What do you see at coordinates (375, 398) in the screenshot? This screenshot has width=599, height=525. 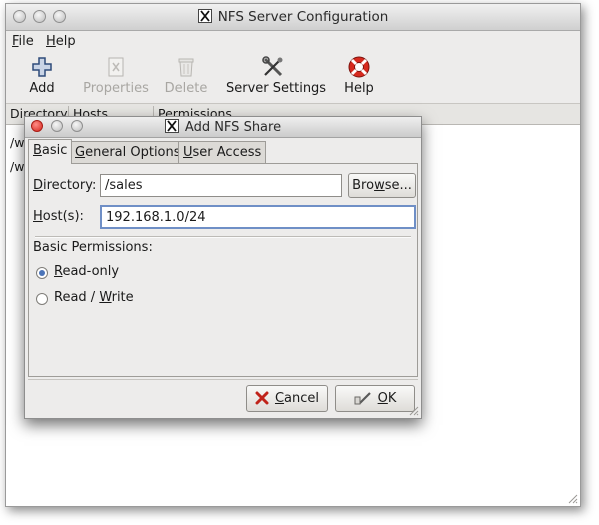 I see `ok-button: OK` at bounding box center [375, 398].